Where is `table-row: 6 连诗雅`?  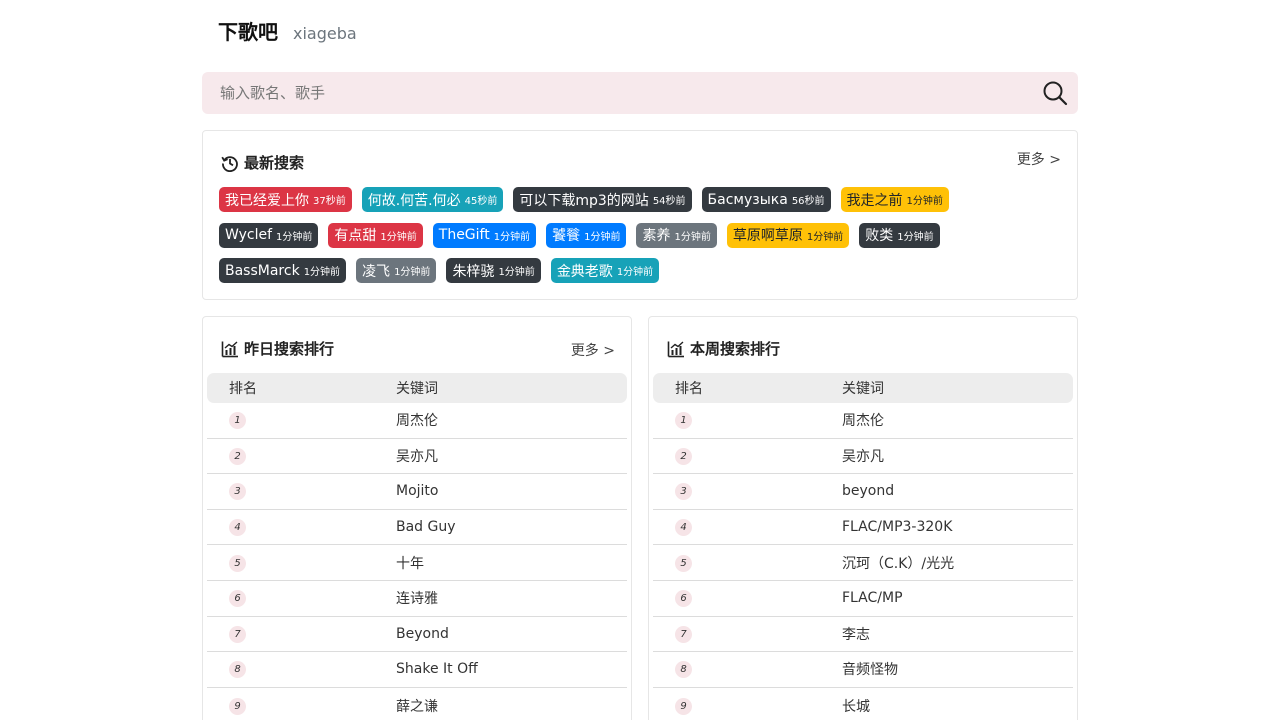
table-row: 6 连诗雅 is located at coordinates (417, 599).